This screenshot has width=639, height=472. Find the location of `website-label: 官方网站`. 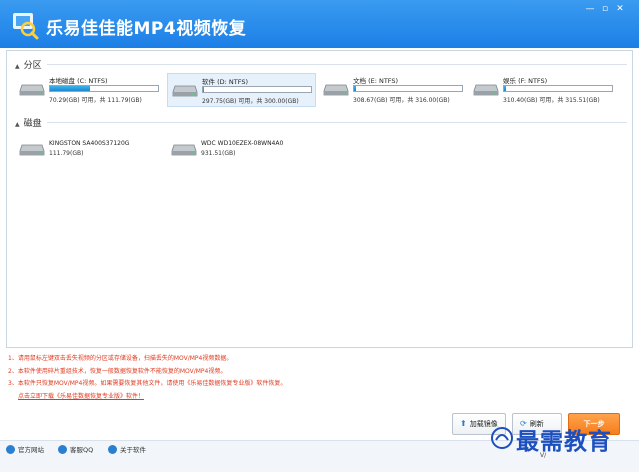

website-label: 官方网站 is located at coordinates (31, 450).